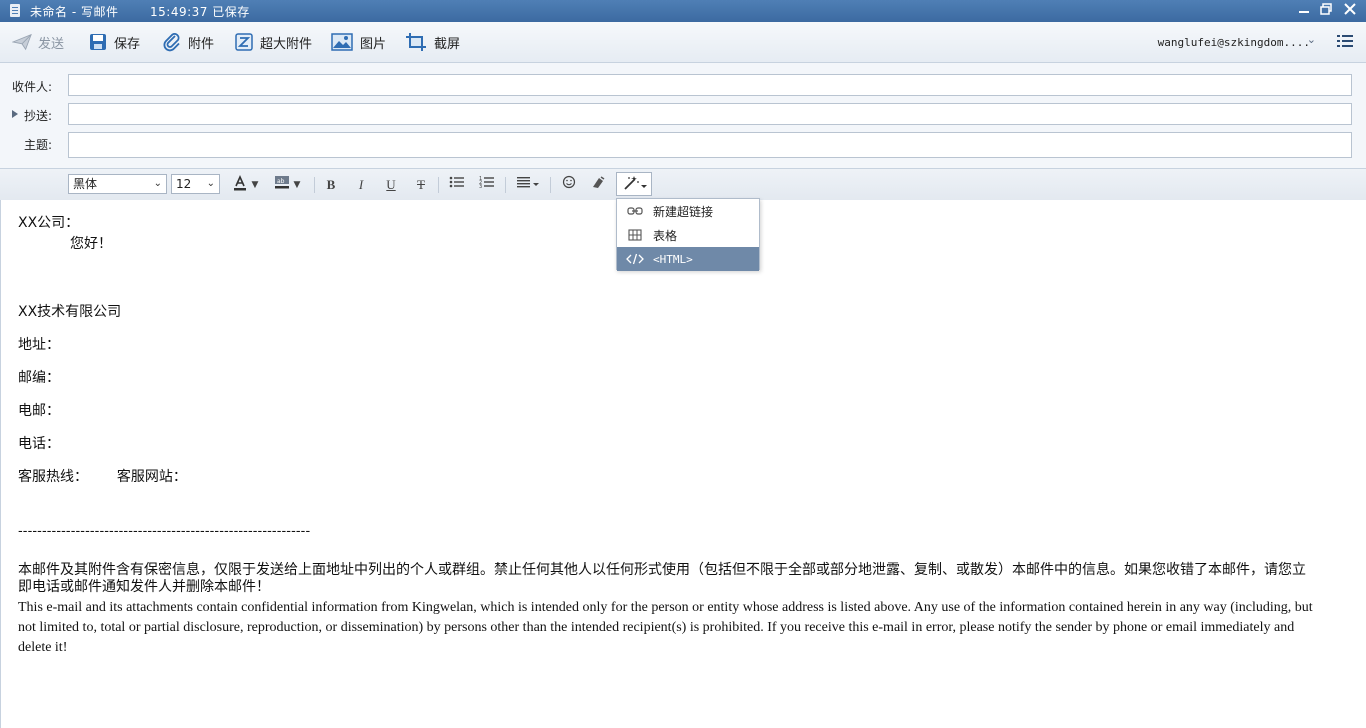 The image size is (1366, 728). I want to click on strikethrough-icon: T, so click(421, 185).